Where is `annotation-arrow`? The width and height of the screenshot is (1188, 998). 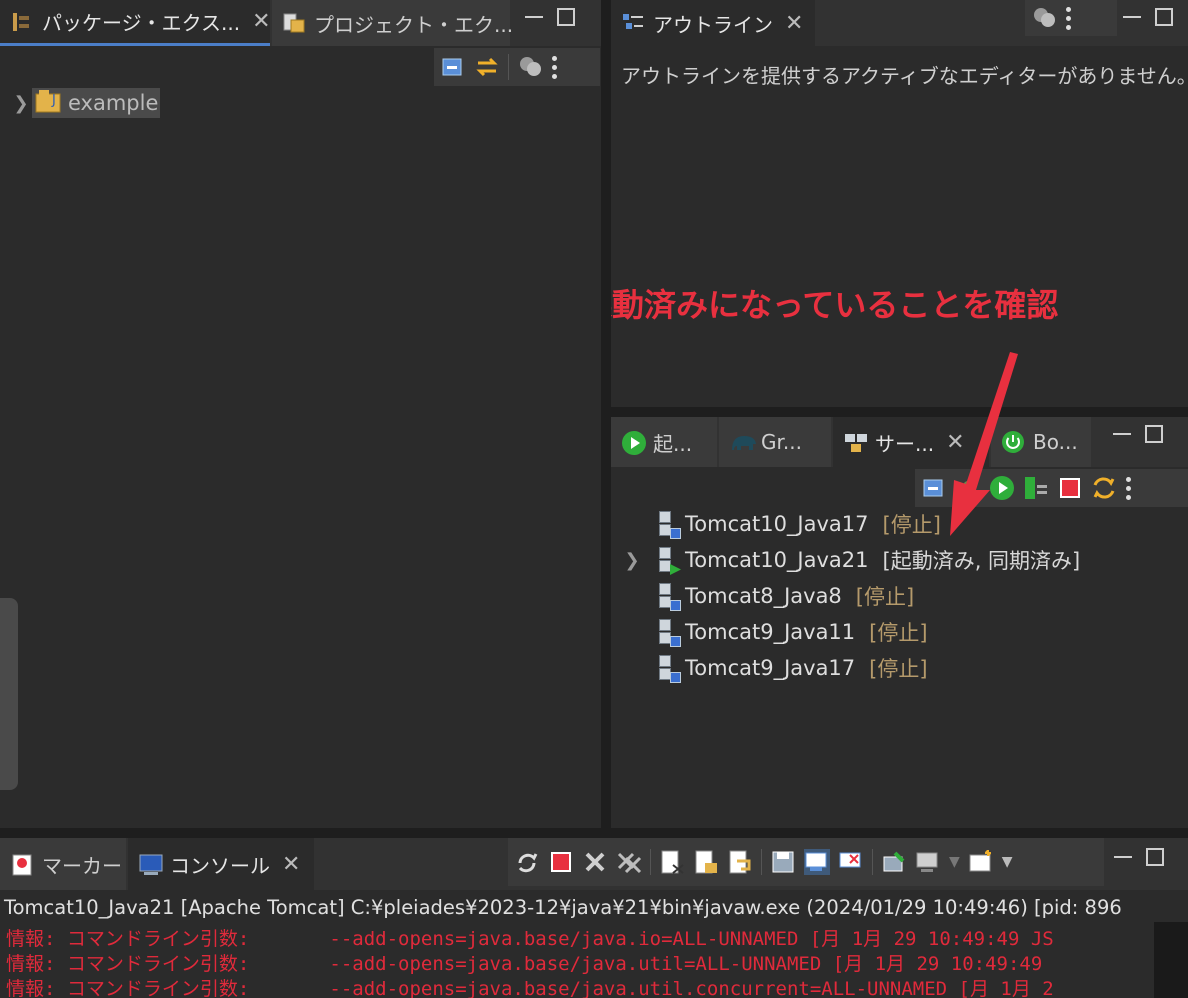 annotation-arrow is located at coordinates (984, 444).